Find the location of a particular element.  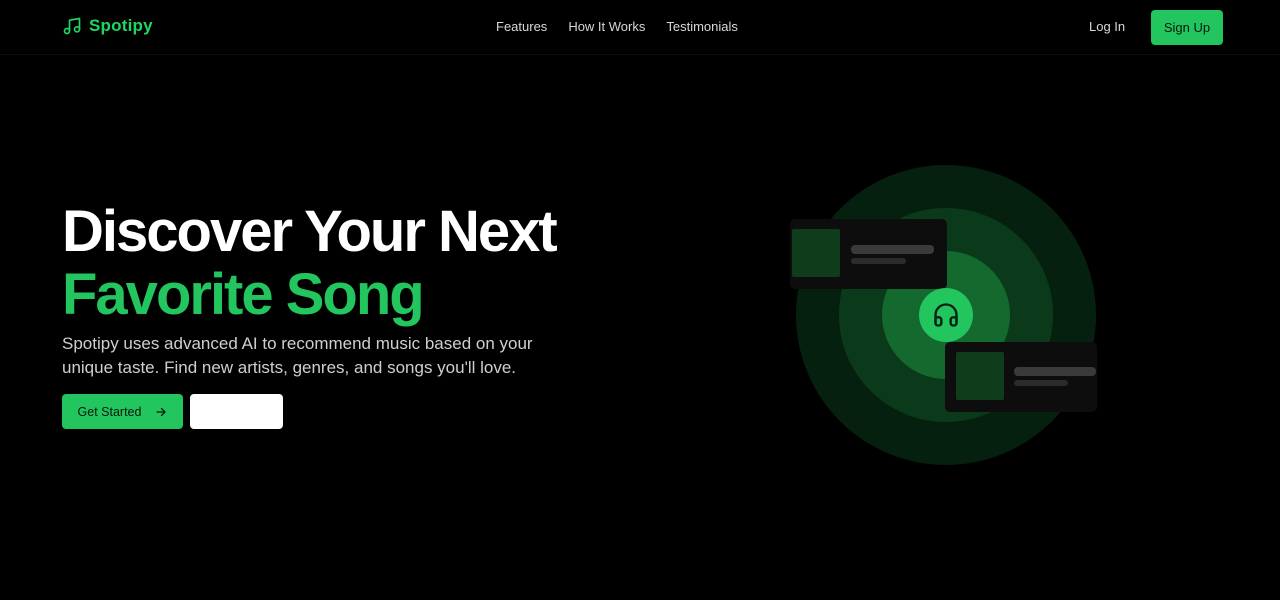

nav-link-features: Features is located at coordinates (521, 26).